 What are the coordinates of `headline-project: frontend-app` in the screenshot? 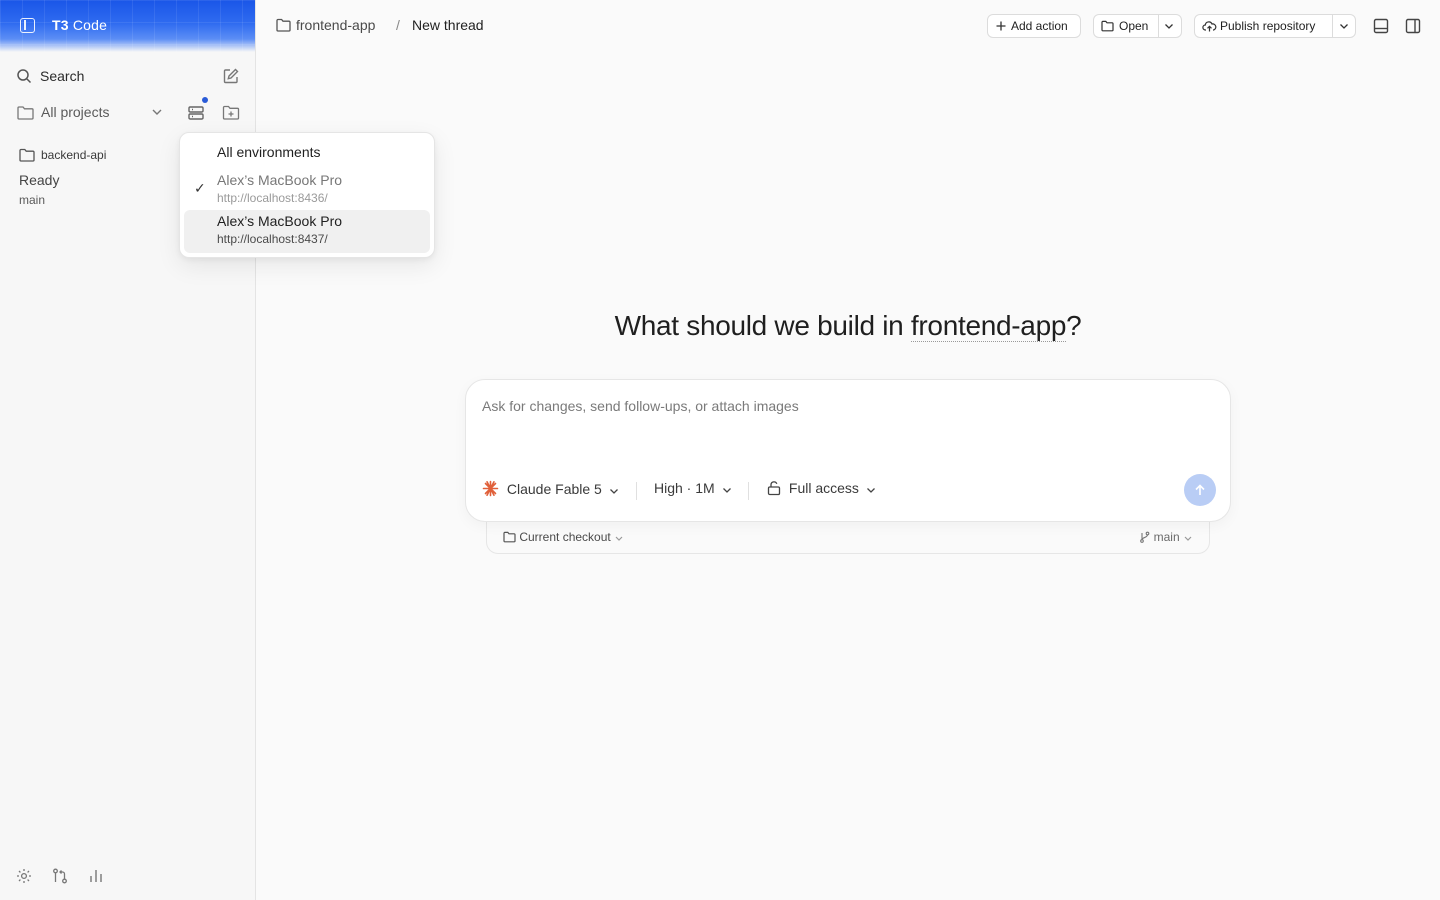 It's located at (988, 326).